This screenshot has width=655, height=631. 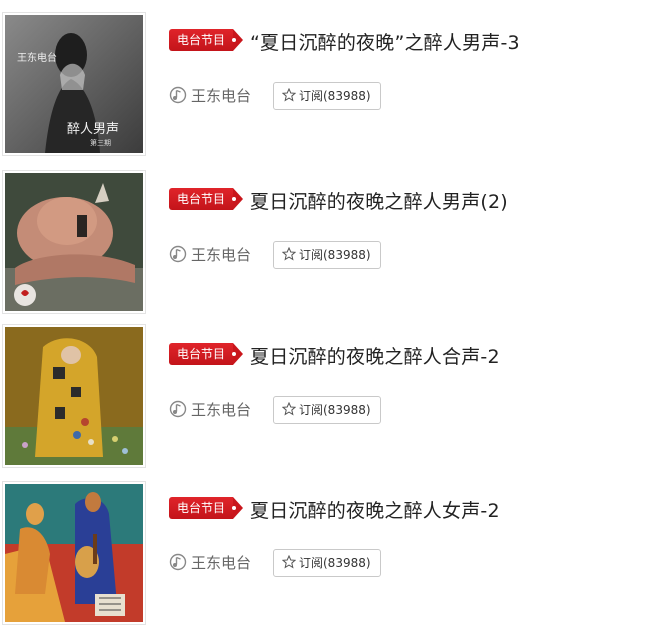 I want to click on program-title: 夏日沉醉的夜晚之醉人男声(2), so click(x=379, y=200).